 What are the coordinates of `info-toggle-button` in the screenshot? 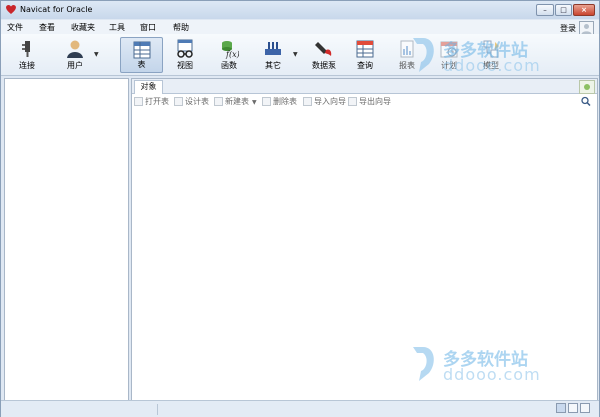 It's located at (587, 87).